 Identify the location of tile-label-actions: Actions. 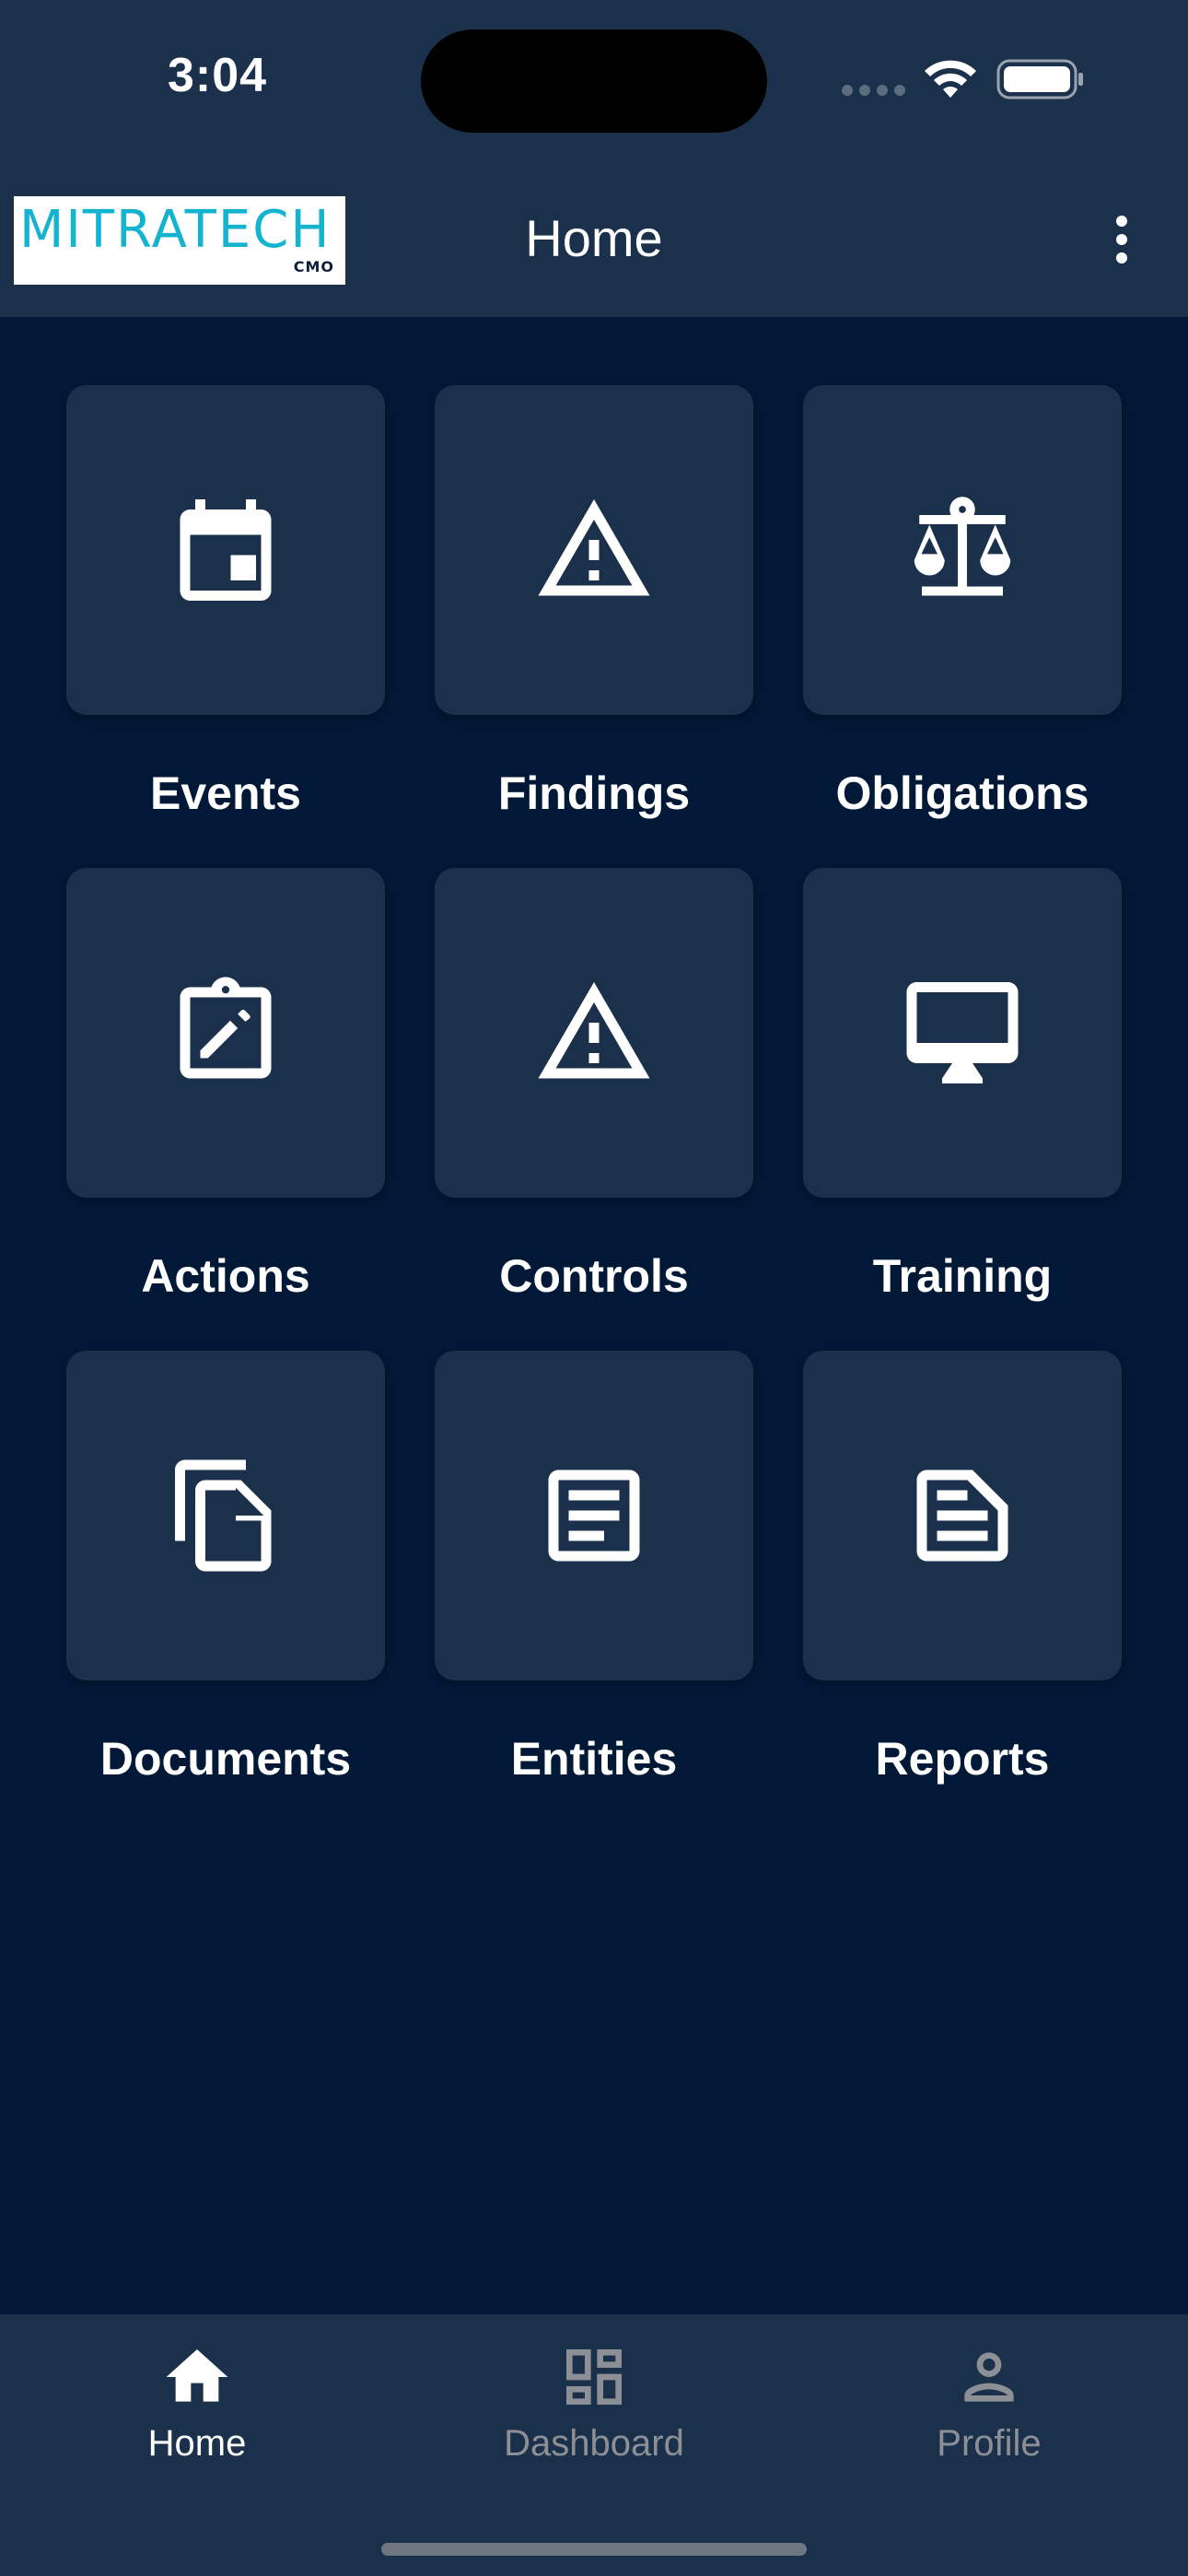
(225, 1276).